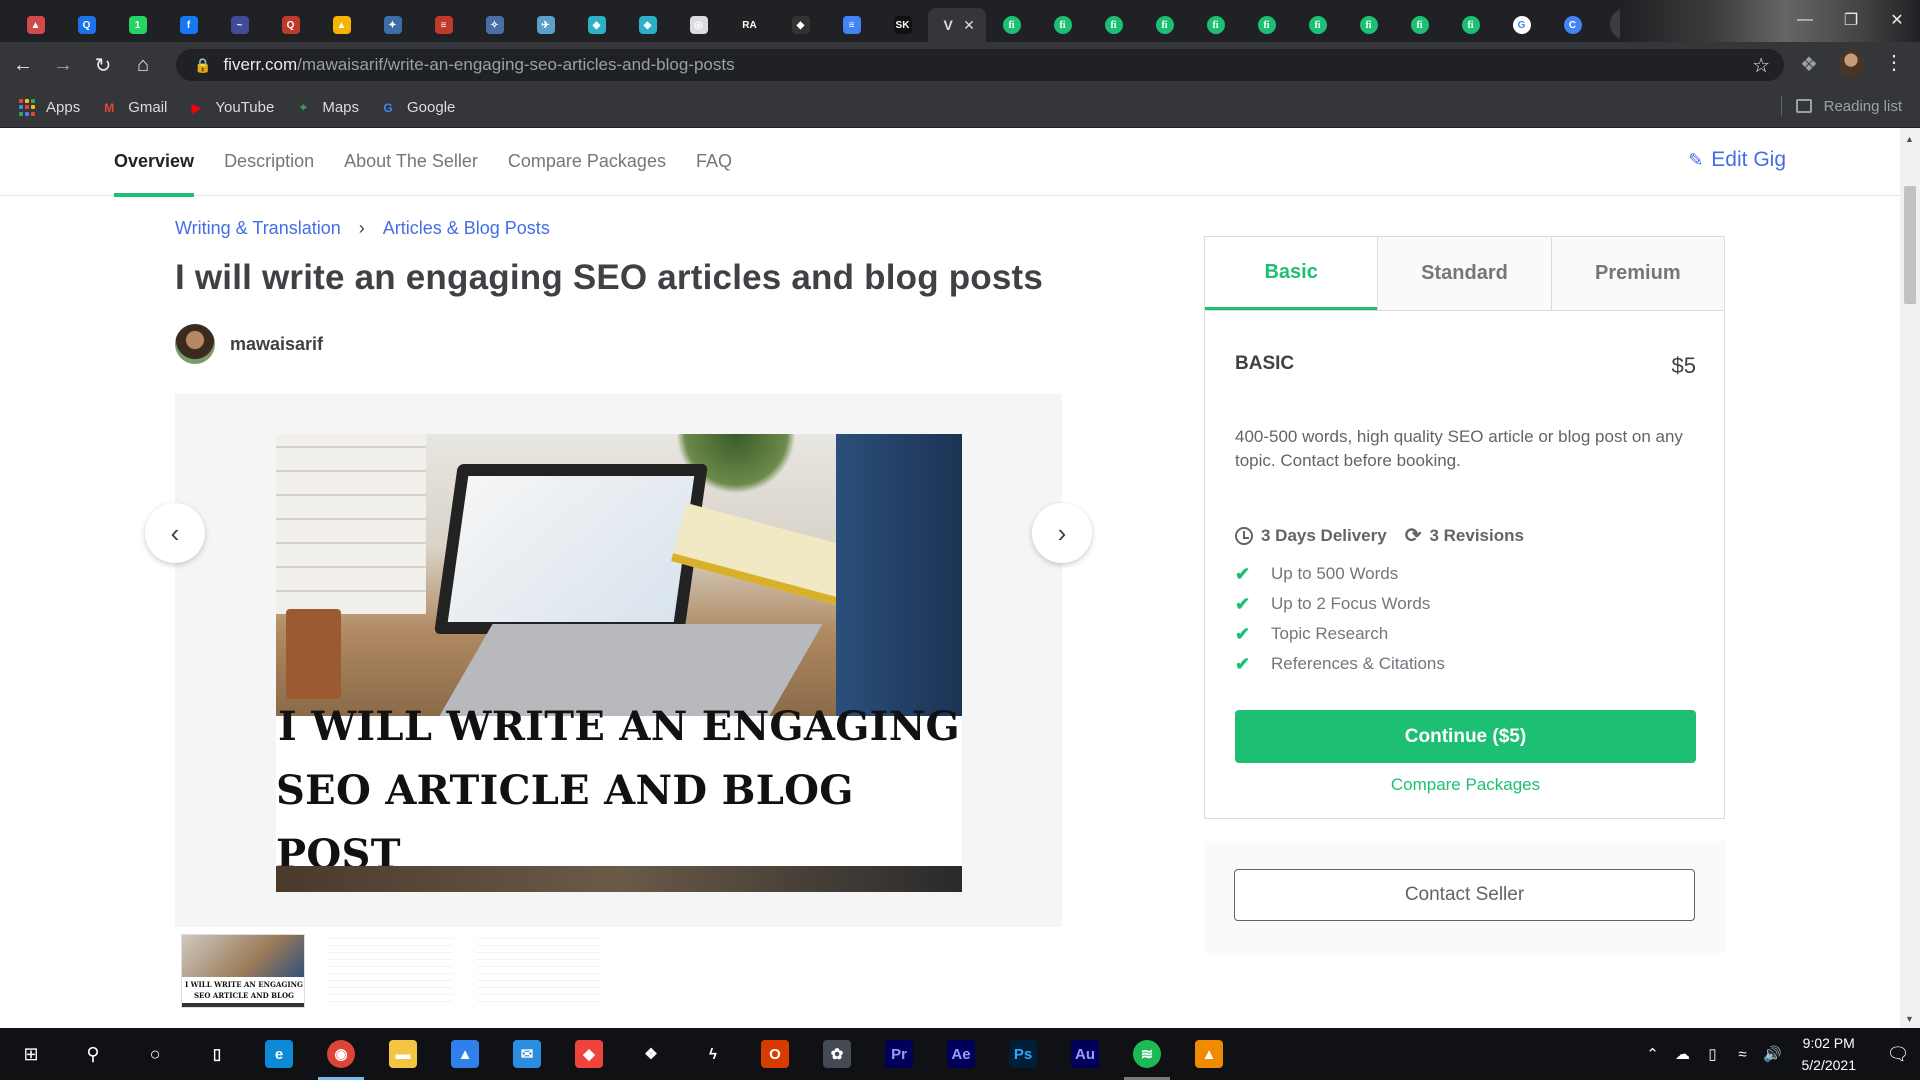 Image resolution: width=1920 pixels, height=1080 pixels. What do you see at coordinates (1291, 273) in the screenshot?
I see `package-tab-basic: Basic` at bounding box center [1291, 273].